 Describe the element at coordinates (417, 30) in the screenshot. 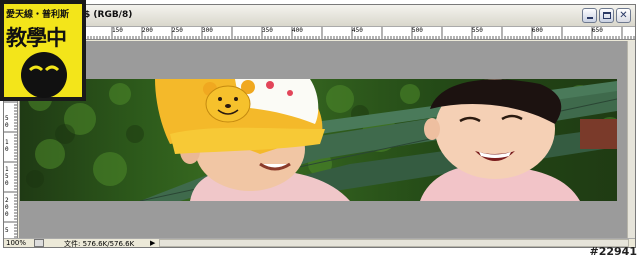

I see `ruler-label: 500` at that location.